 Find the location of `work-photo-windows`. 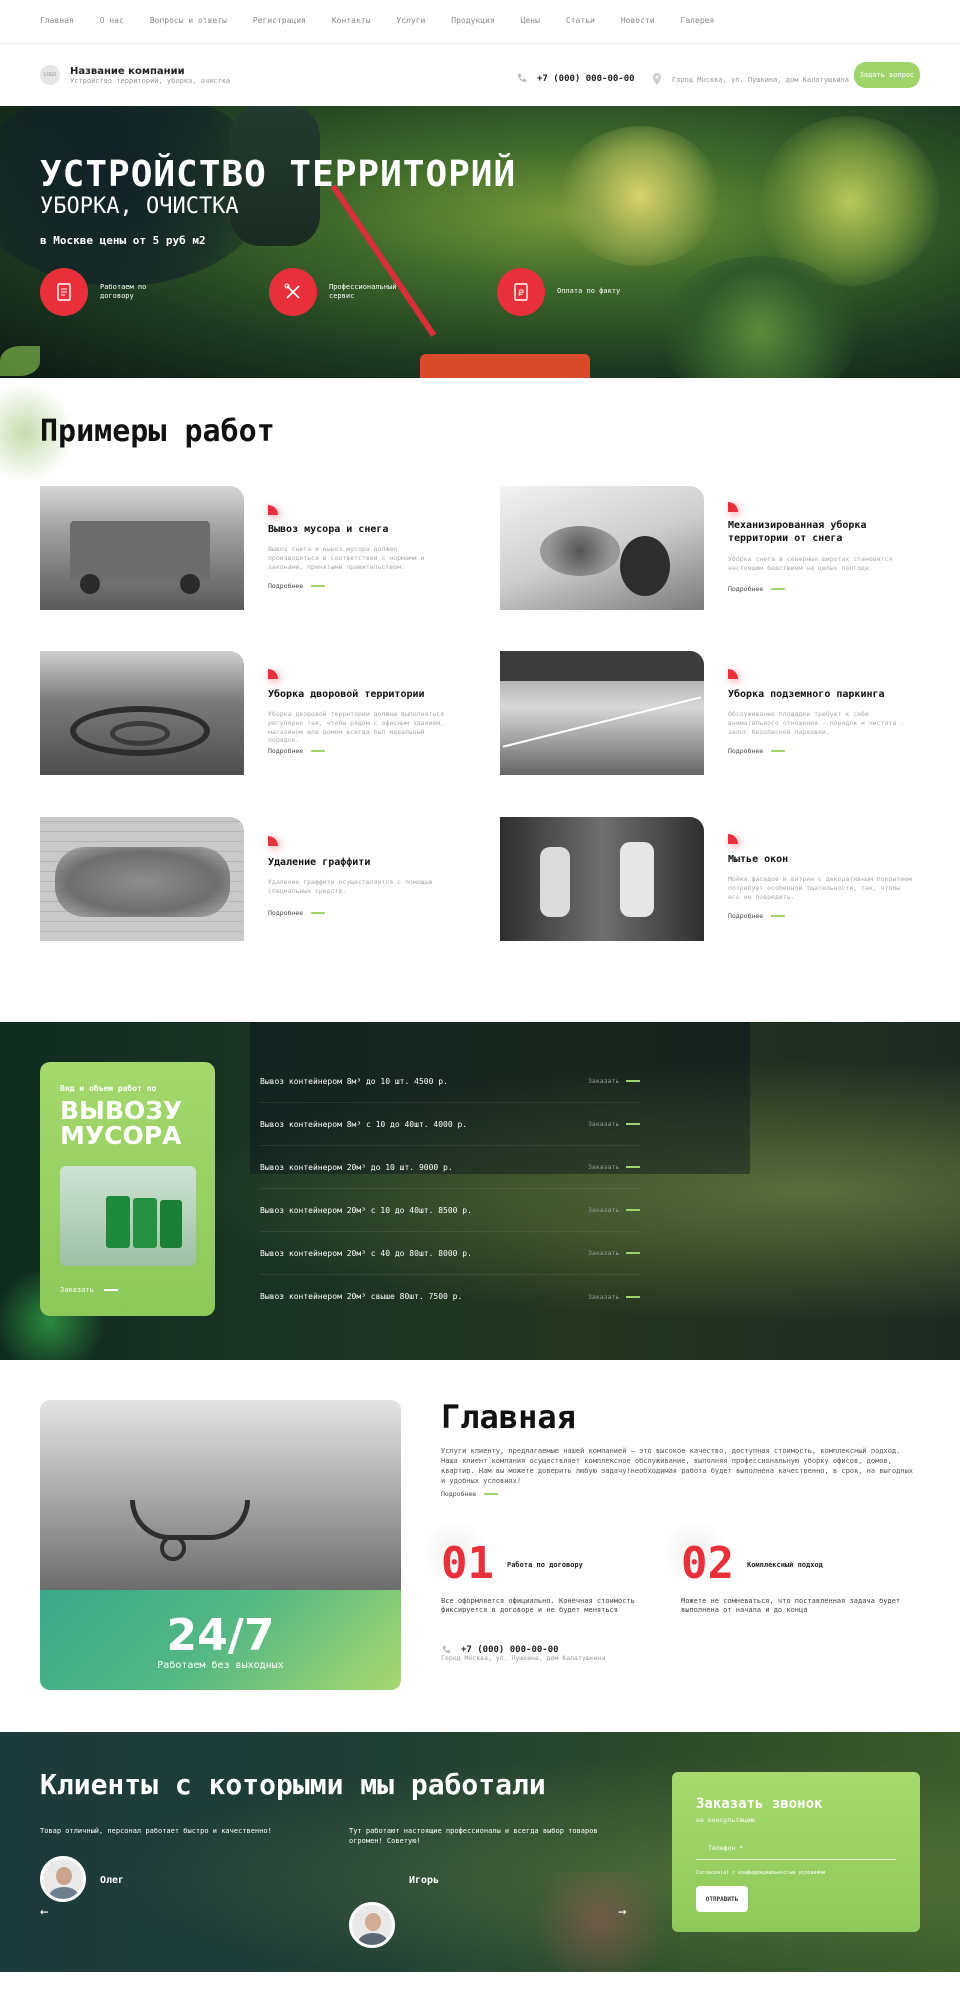

work-photo-windows is located at coordinates (602, 879).